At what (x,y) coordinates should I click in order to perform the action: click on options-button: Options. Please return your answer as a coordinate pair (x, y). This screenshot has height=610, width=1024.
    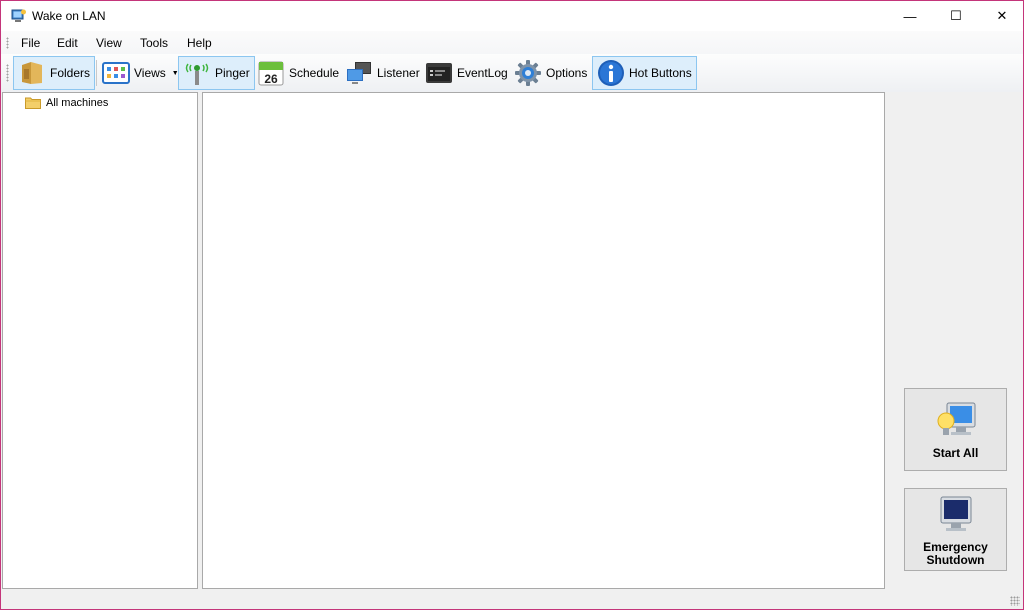
    Looking at the image, I should click on (550, 73).